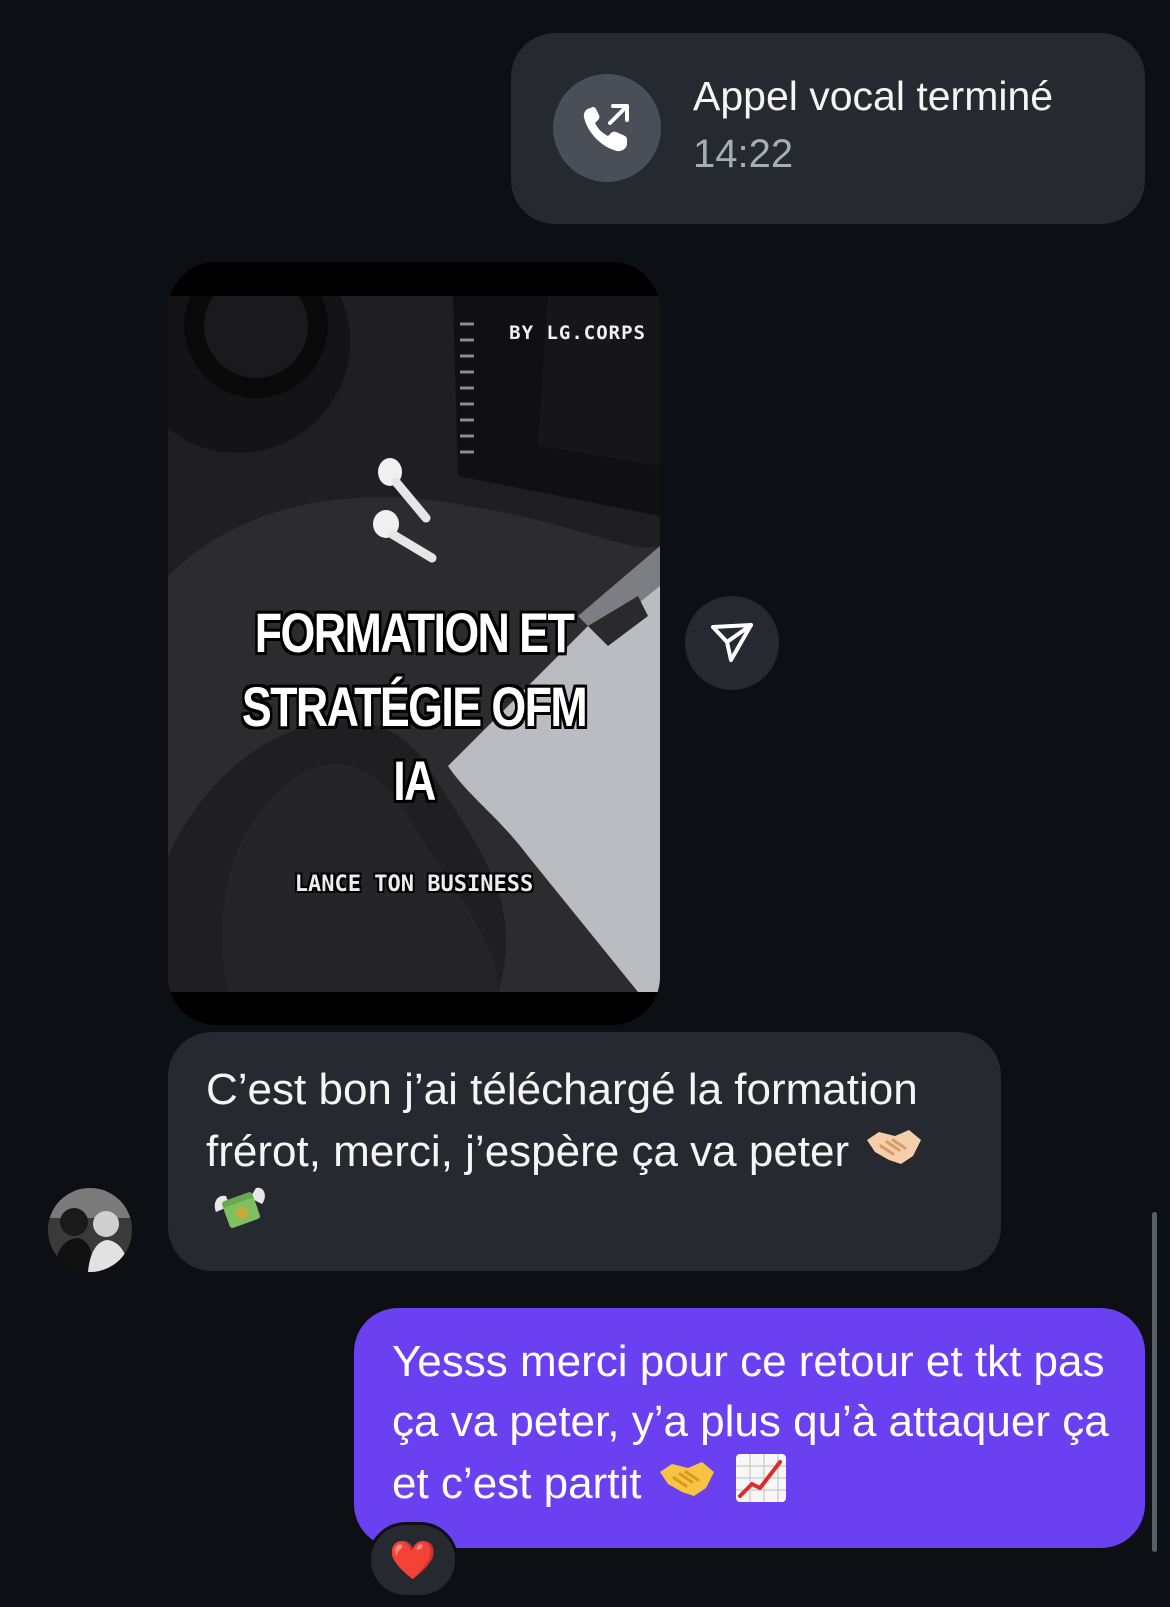 The height and width of the screenshot is (1607, 1170). I want to click on call-time: 14:22, so click(743, 154).